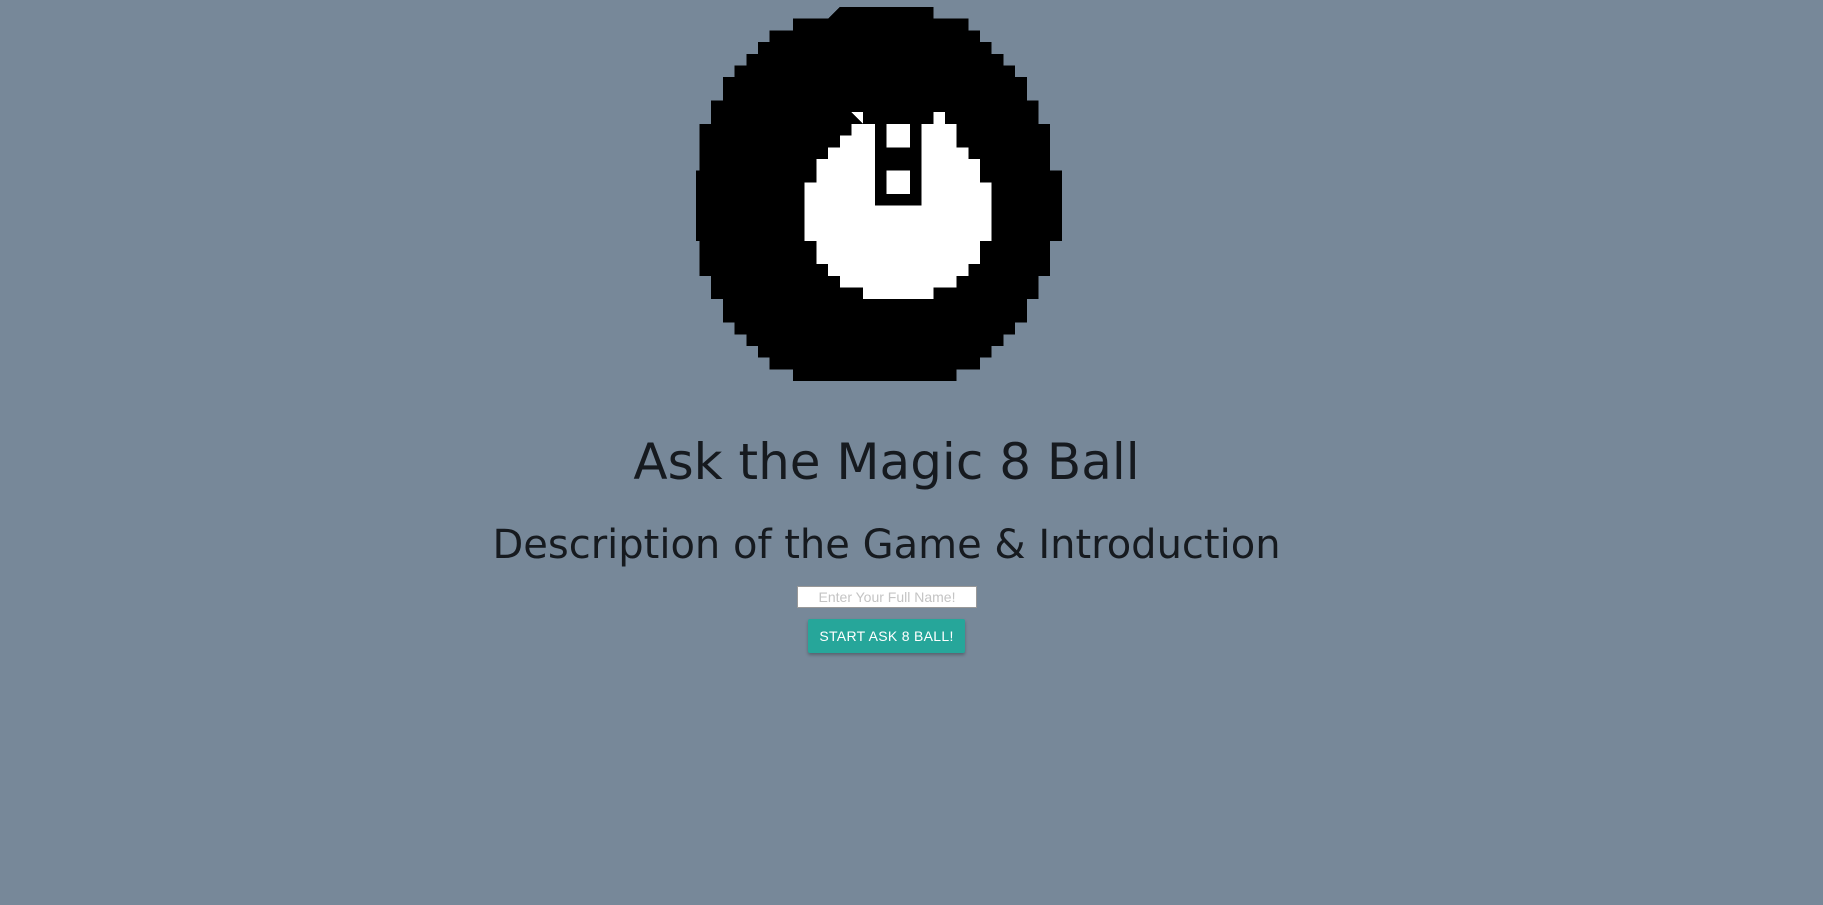 The image size is (1823, 905). I want to click on magic-8-ball-icon, so click(886, 194).